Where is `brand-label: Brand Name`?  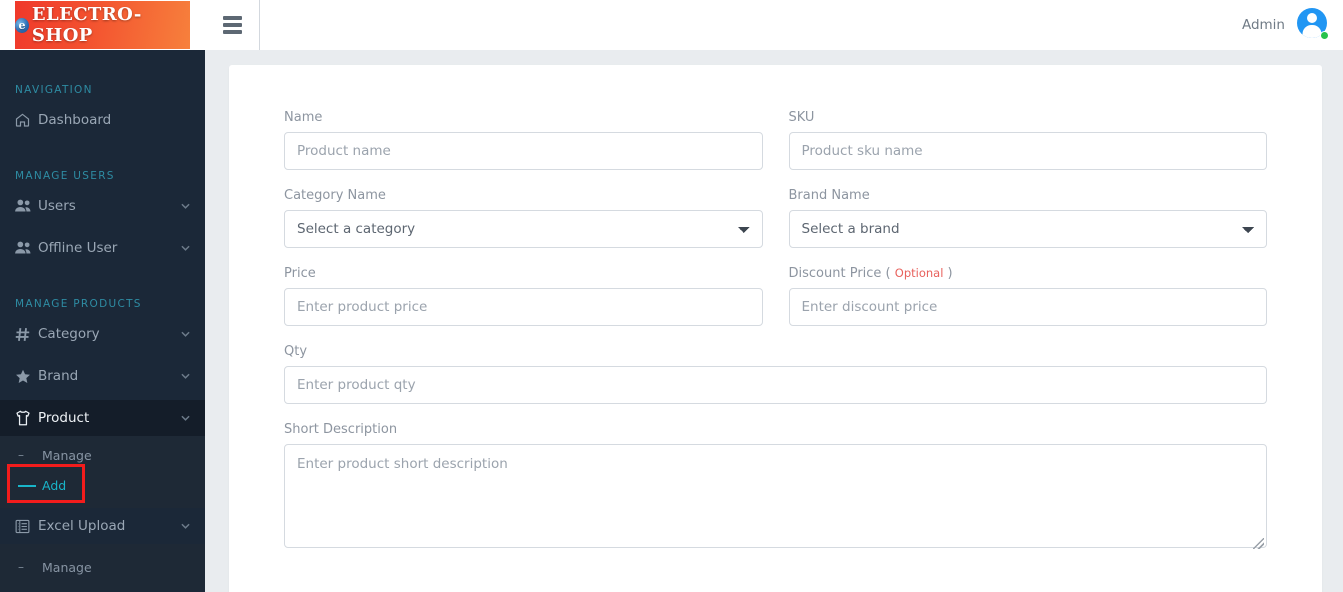 brand-label: Brand Name is located at coordinates (829, 195).